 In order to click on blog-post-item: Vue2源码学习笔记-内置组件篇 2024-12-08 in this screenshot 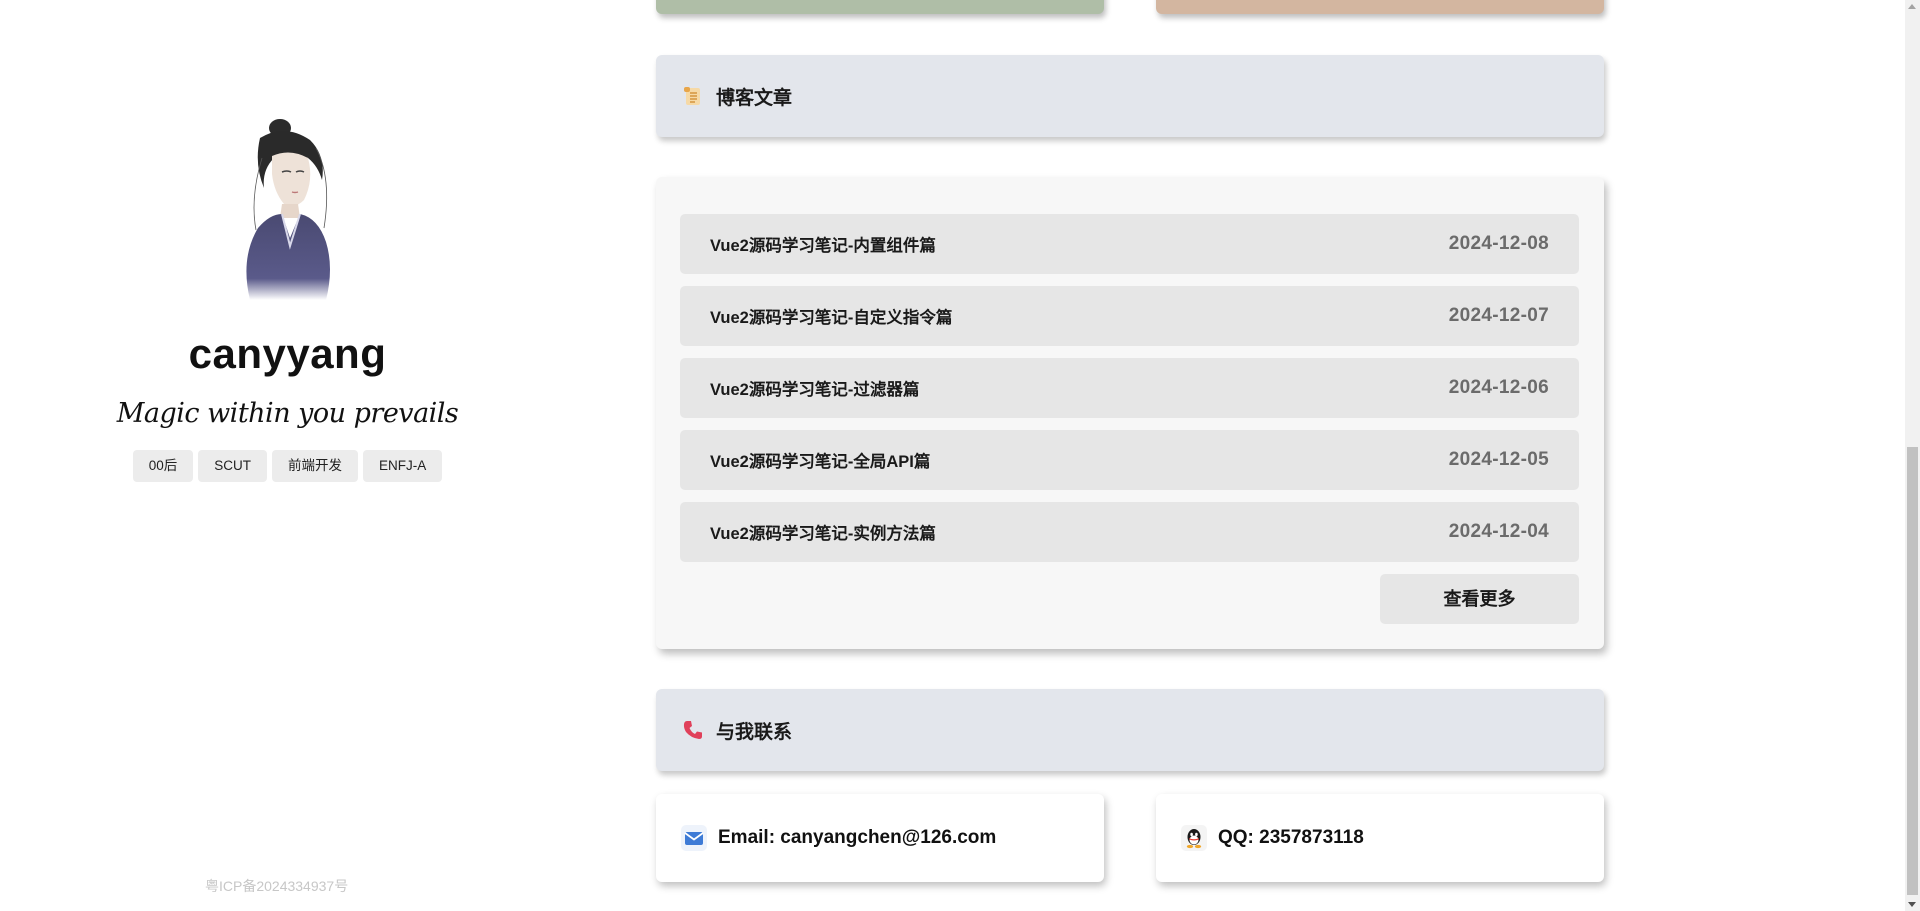, I will do `click(1129, 244)`.